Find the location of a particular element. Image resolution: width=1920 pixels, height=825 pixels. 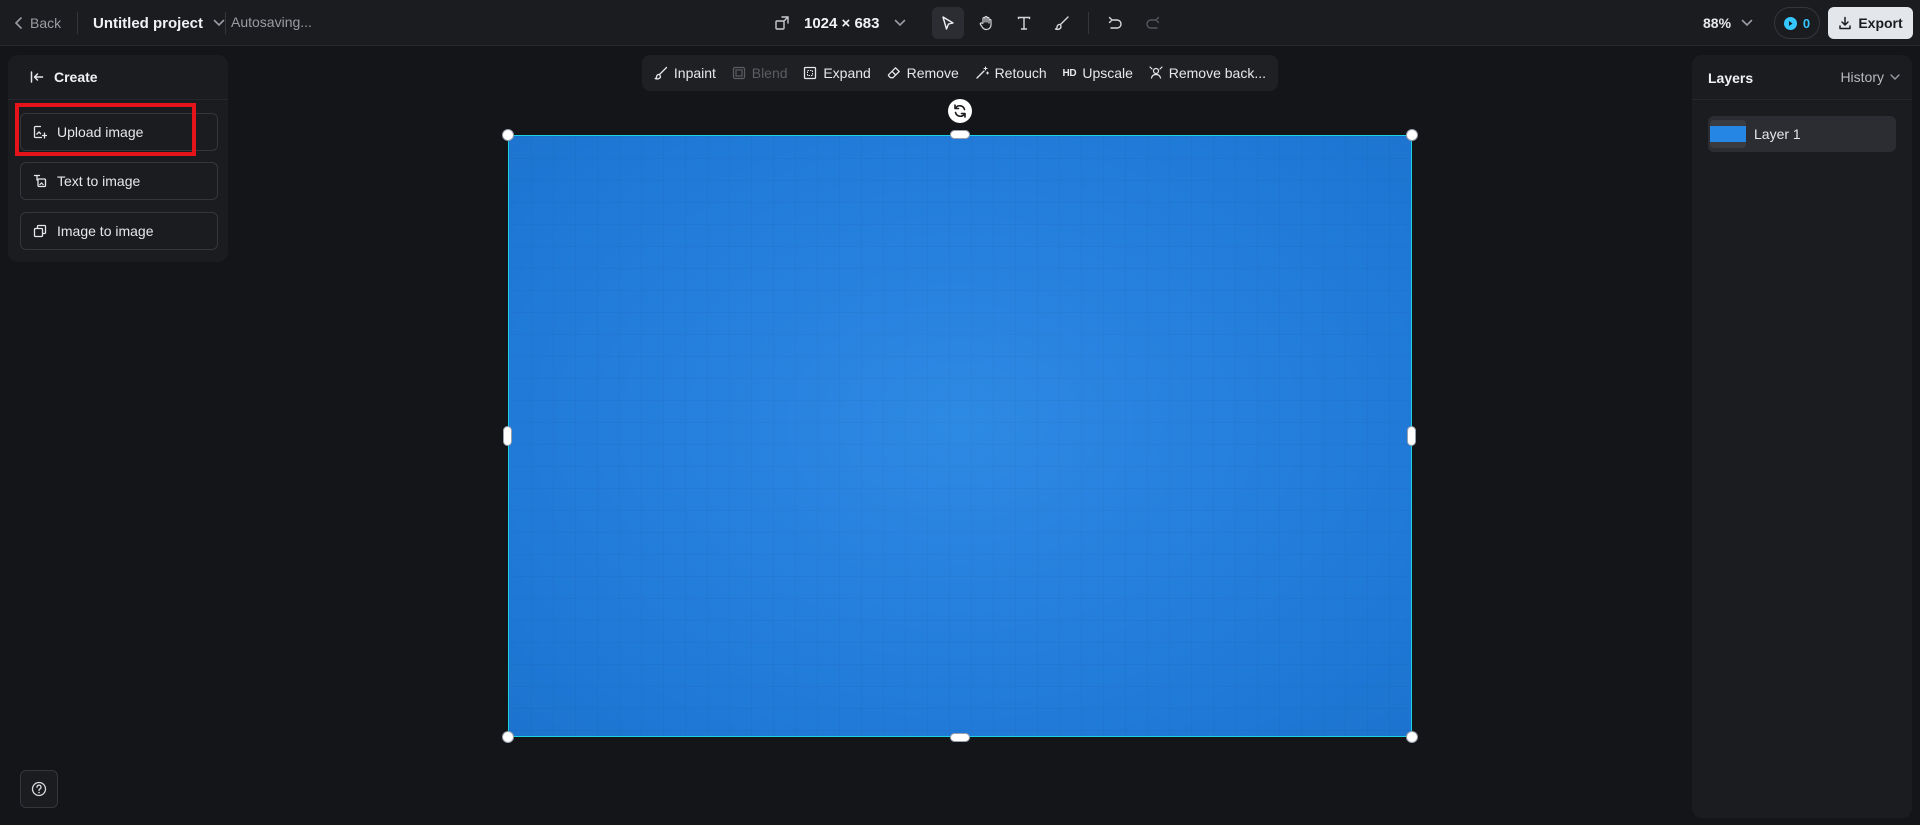

export-label: Export is located at coordinates (1880, 23).